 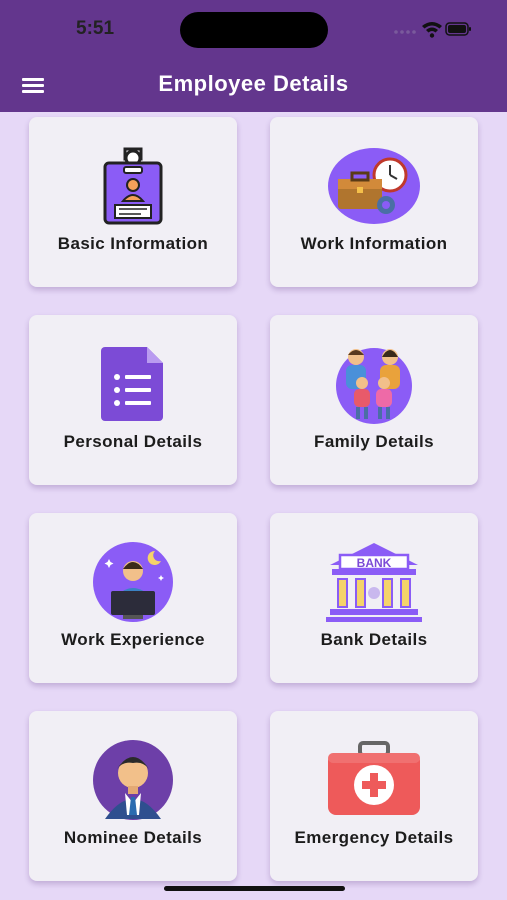 What do you see at coordinates (133, 837) in the screenshot?
I see `card-label: Nominee Details` at bounding box center [133, 837].